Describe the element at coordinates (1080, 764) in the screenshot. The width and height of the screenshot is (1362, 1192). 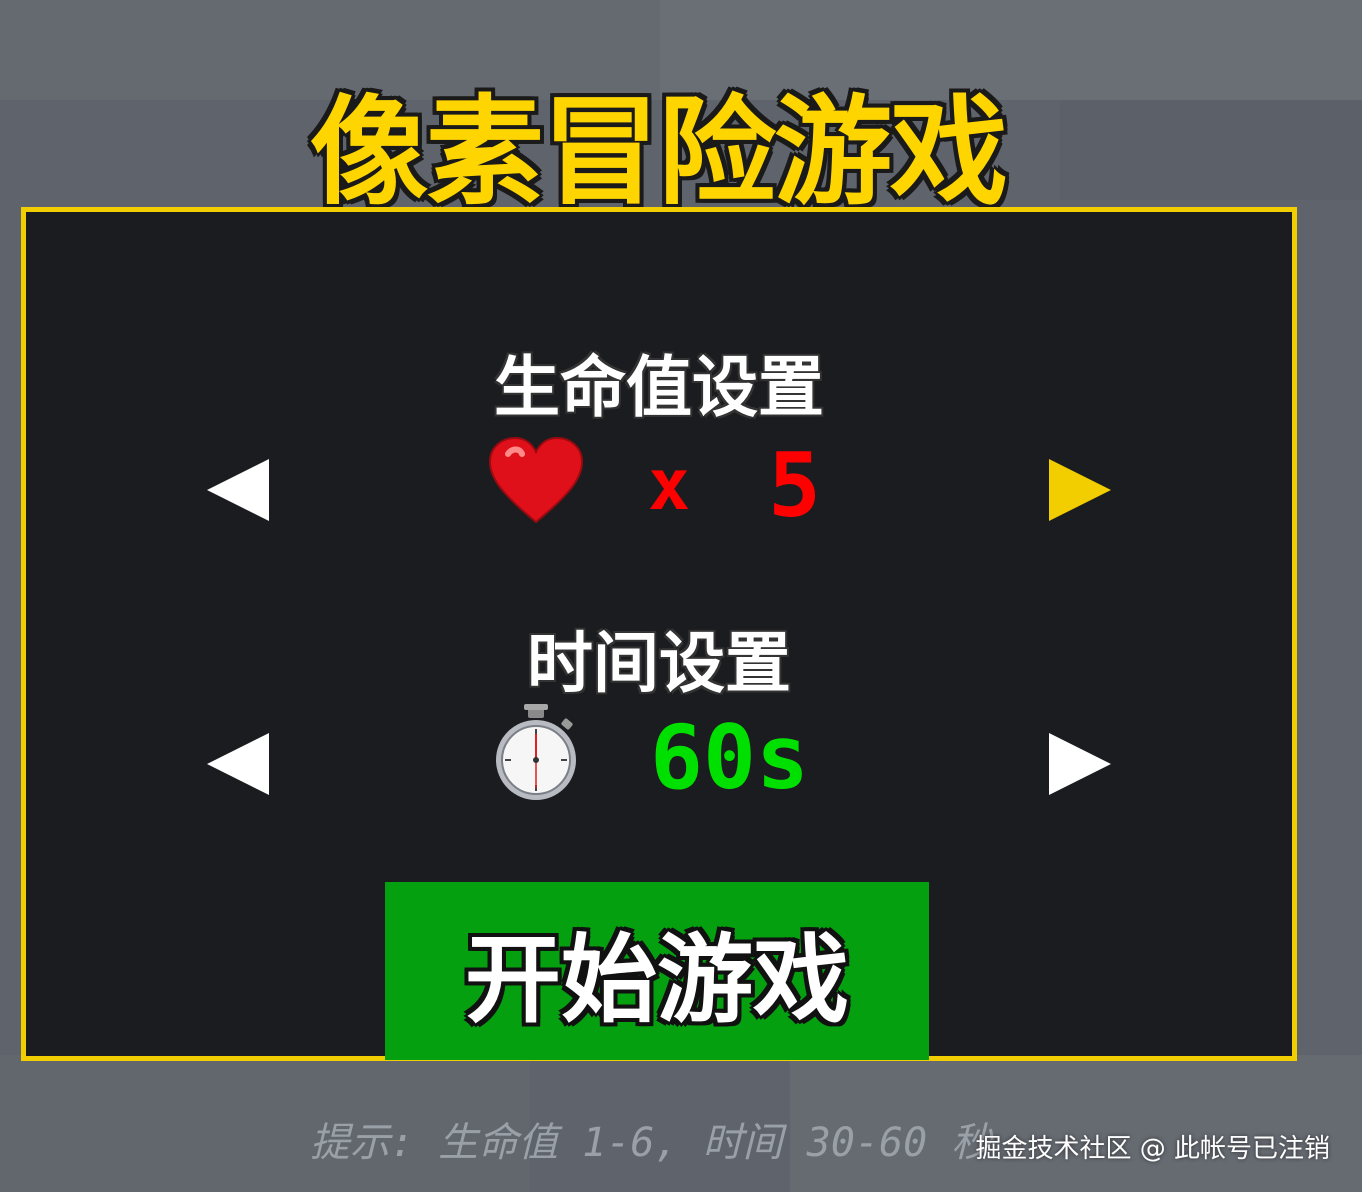
I see `time-increase-arrow` at that location.